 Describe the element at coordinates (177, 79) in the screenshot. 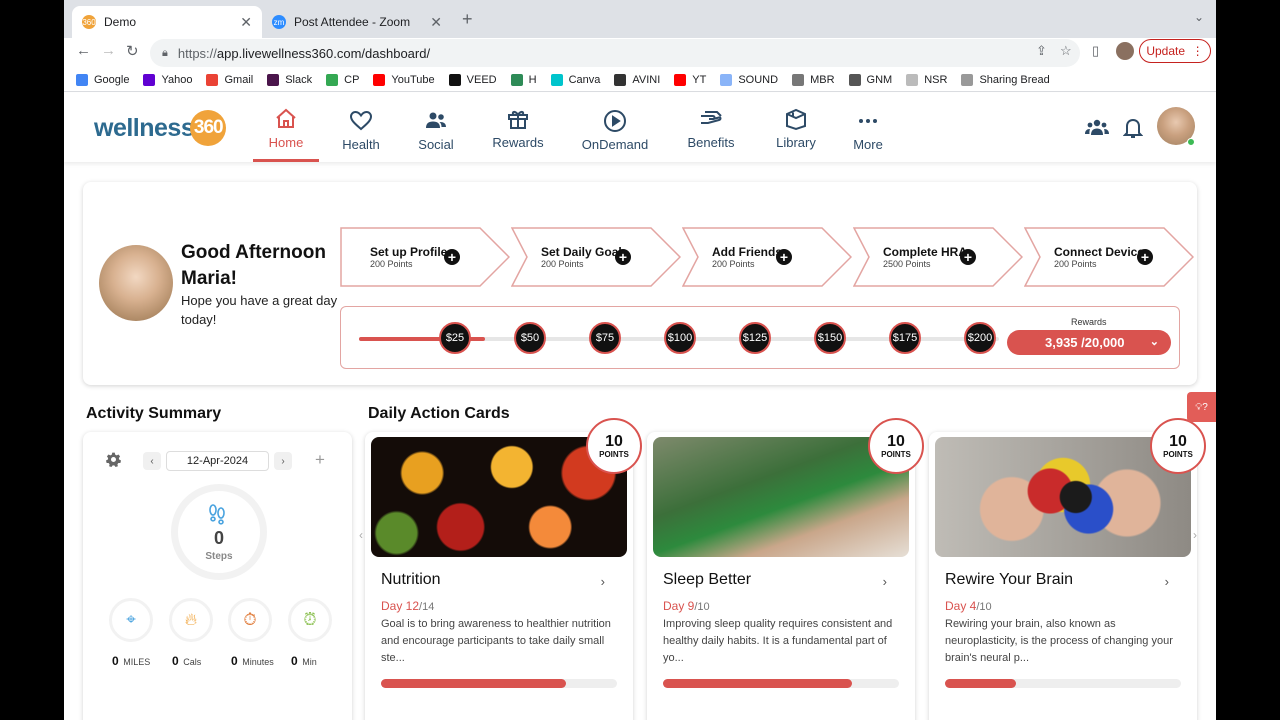

I see `bookmark-label: Yahoo` at that location.